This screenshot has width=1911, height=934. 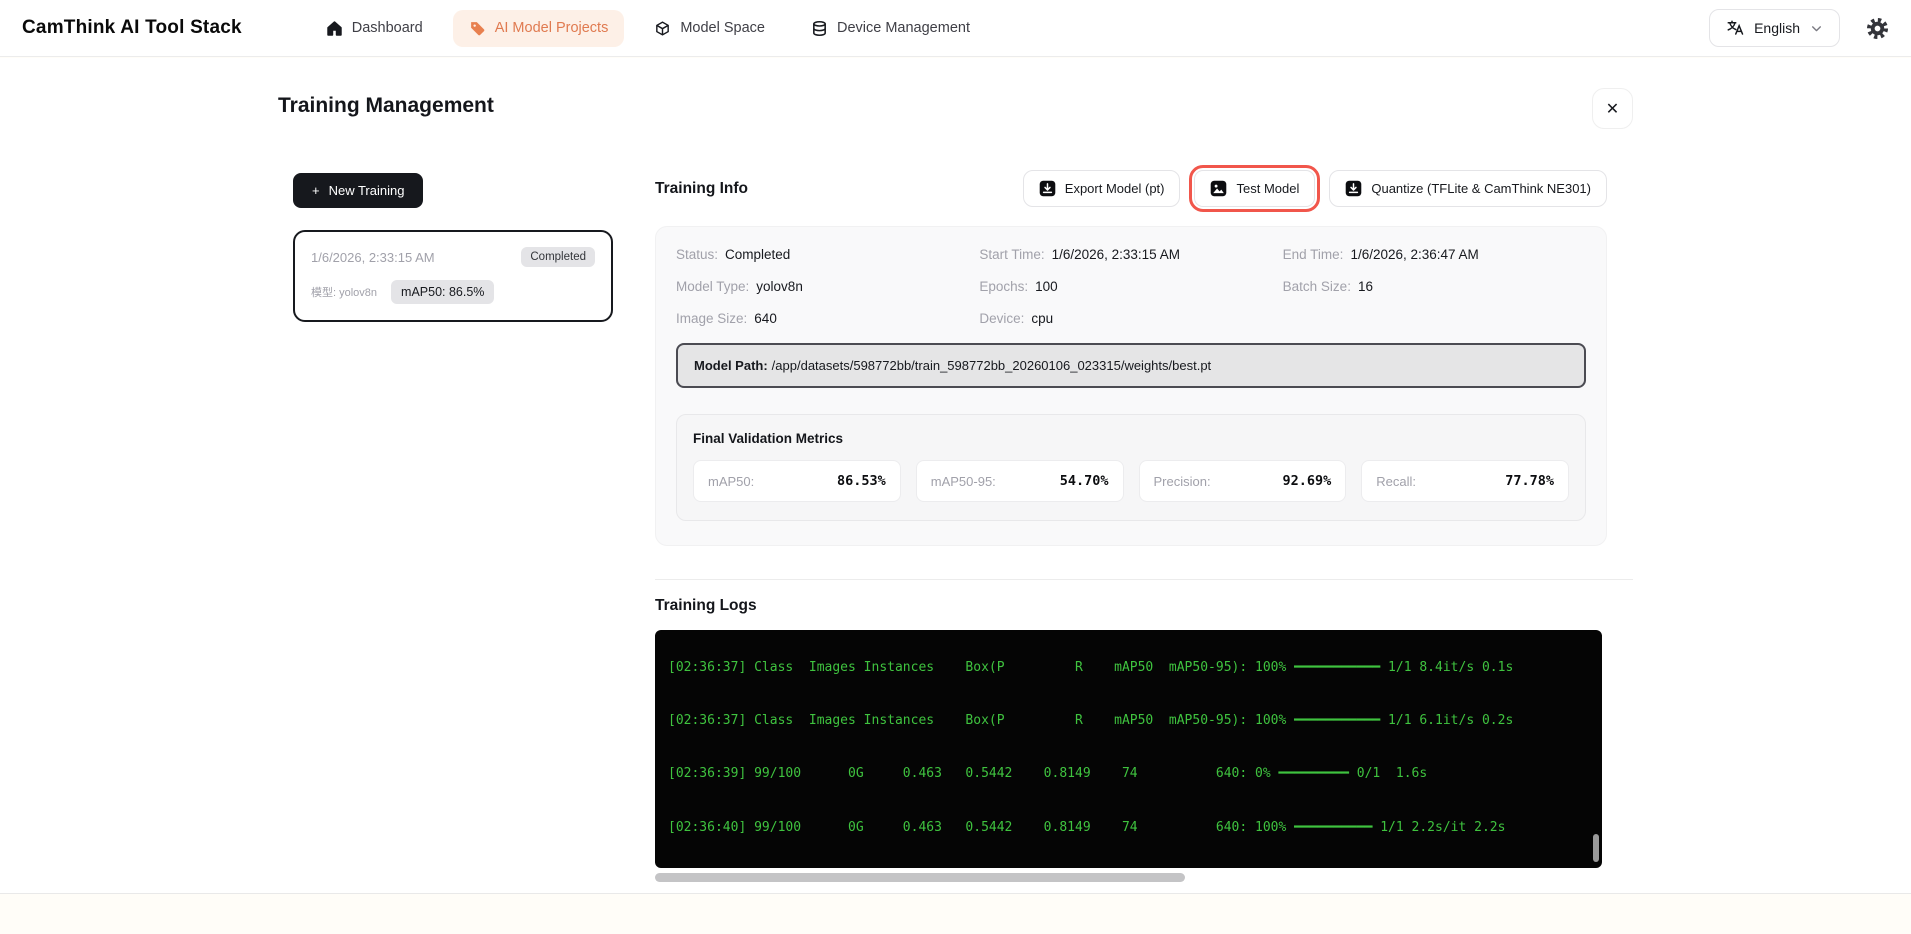 What do you see at coordinates (477, 28) in the screenshot?
I see `tag-icon` at bounding box center [477, 28].